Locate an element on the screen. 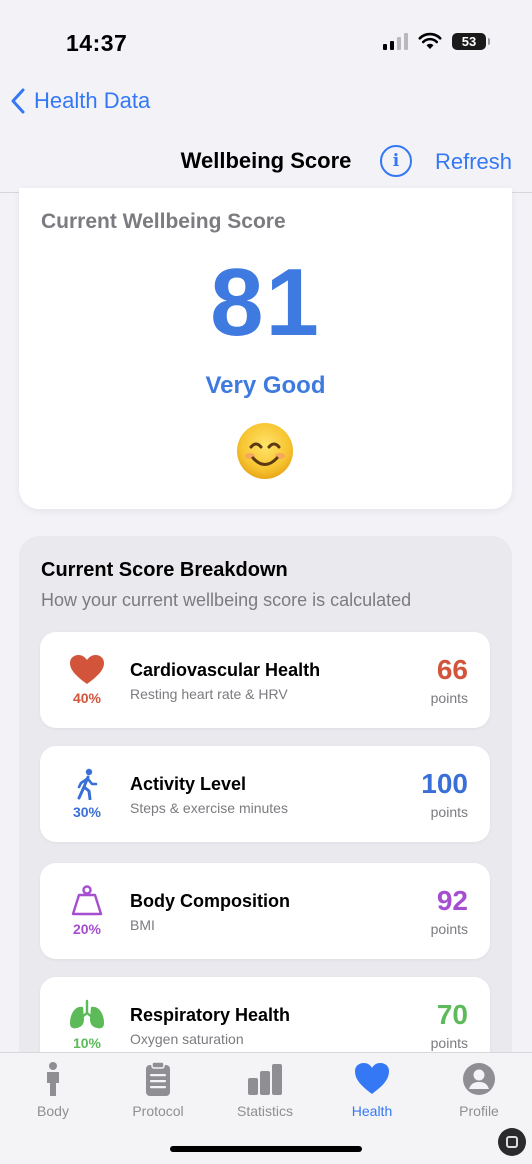  chevron-left-icon is located at coordinates (18, 101).